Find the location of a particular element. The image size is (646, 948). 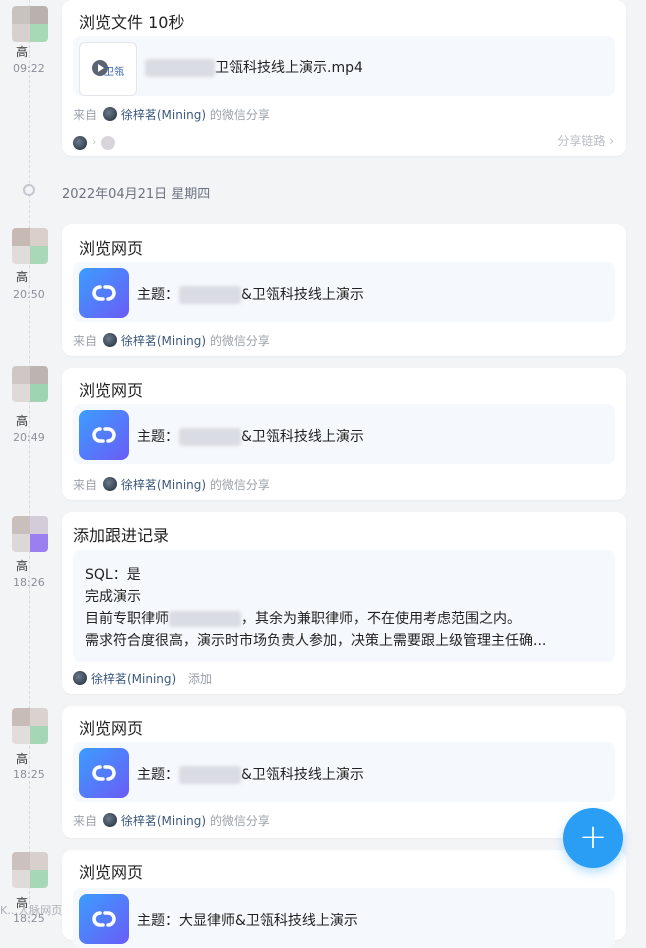

card-title: 浏览文件 10秒 is located at coordinates (132, 22).